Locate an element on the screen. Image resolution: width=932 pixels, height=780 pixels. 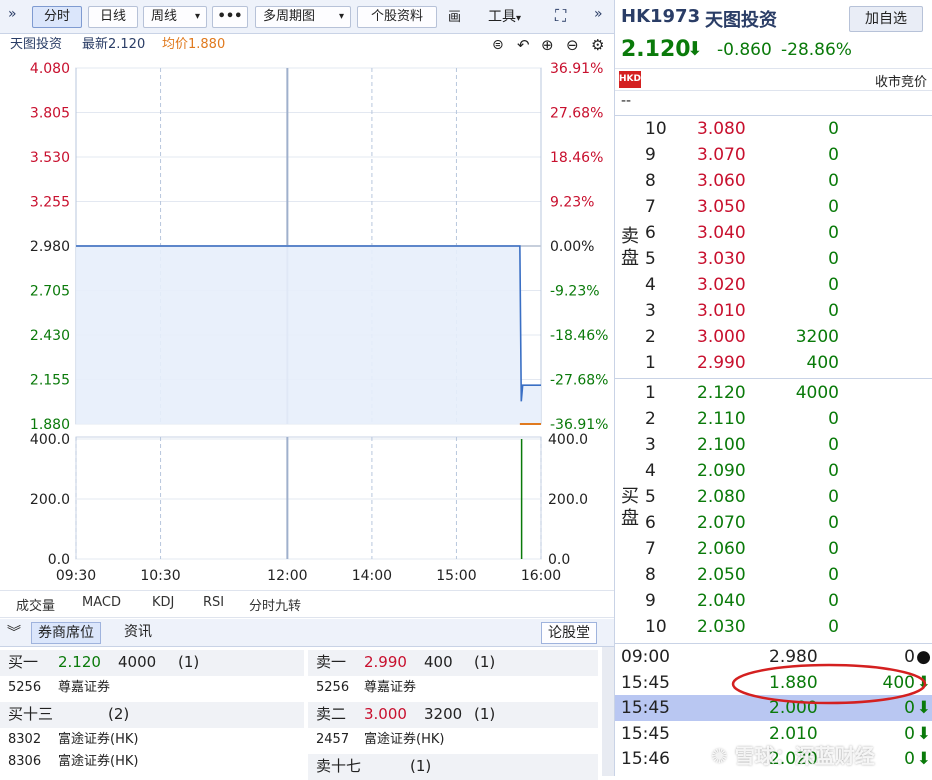
ask-level-row: 4 3.020 0 is located at coordinates (773, 285).